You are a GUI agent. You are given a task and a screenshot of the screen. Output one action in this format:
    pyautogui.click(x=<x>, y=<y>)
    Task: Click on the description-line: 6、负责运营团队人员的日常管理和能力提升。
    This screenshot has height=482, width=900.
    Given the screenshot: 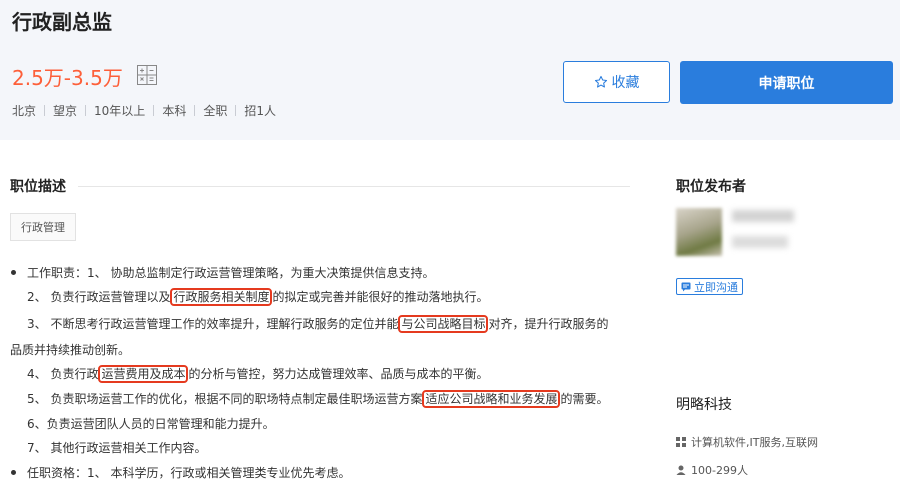 What is the action you would take?
    pyautogui.click(x=151, y=423)
    